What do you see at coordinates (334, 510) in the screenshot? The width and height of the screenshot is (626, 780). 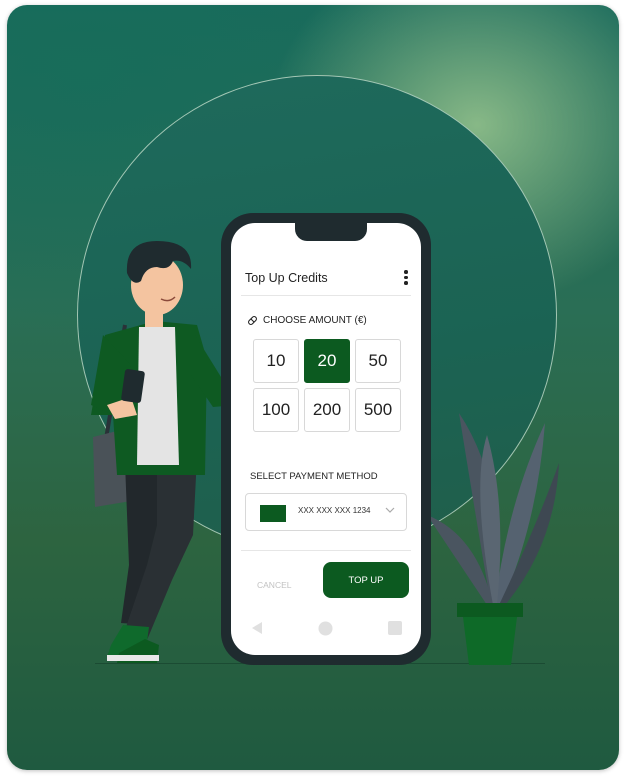 I see `card-number: XXX XXX XXX 1234` at bounding box center [334, 510].